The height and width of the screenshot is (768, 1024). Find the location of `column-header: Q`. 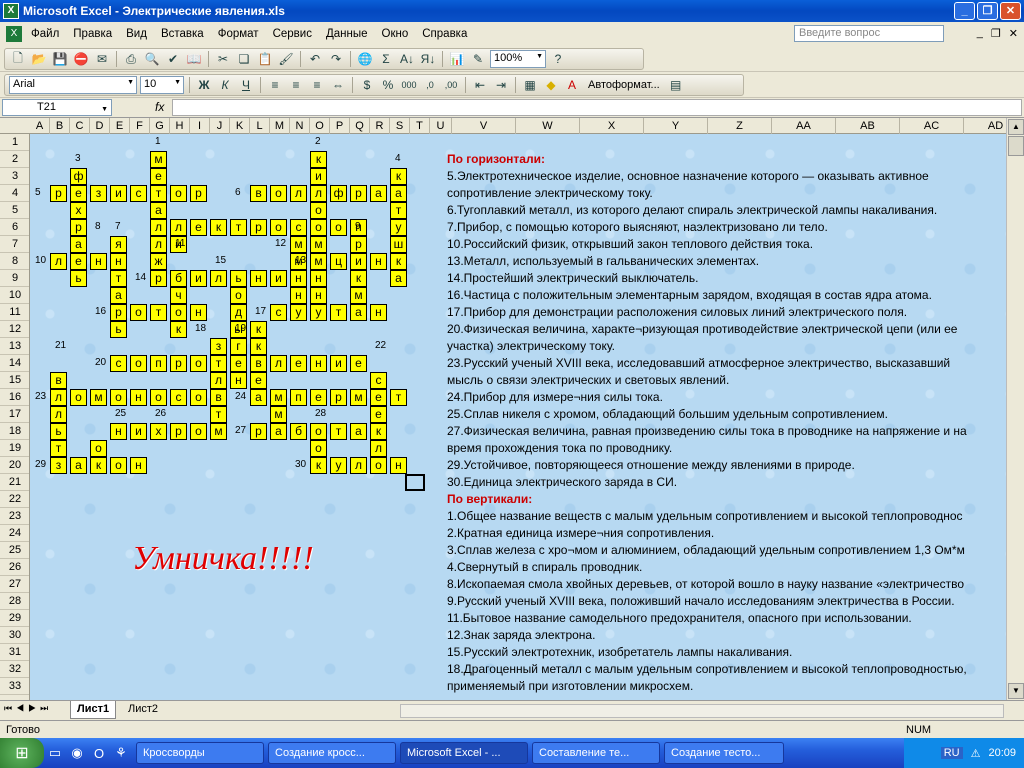

column-header: Q is located at coordinates (360, 126).